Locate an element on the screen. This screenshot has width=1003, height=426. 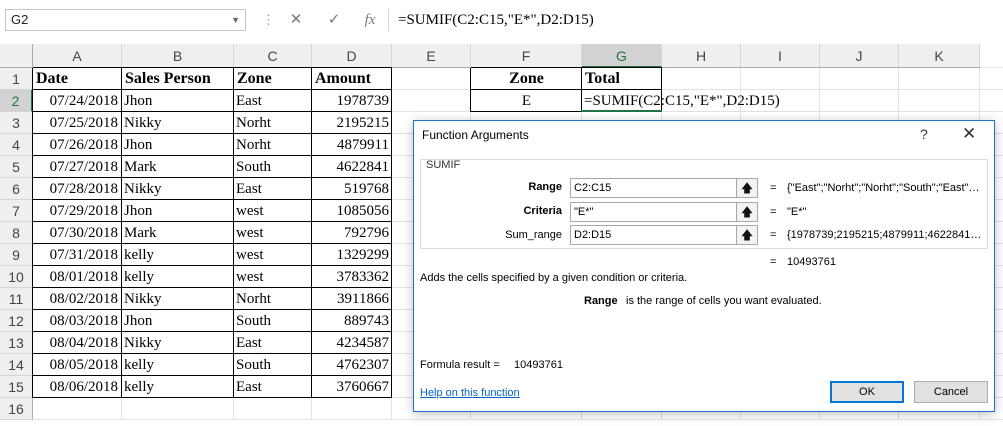
amount-cell: 1085056 is located at coordinates (351, 211).